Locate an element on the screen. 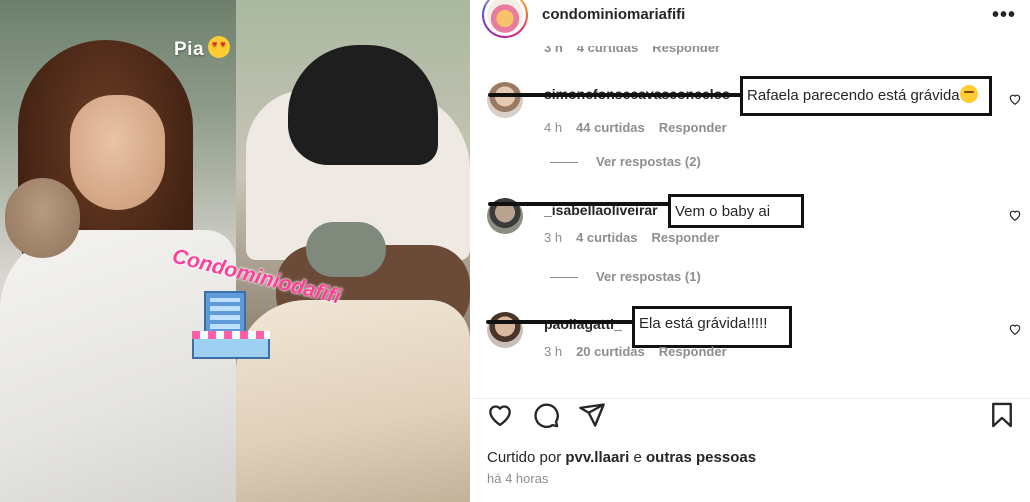 The width and height of the screenshot is (1030, 502). post-header: condominiomariafifi ••• is located at coordinates (750, 19).